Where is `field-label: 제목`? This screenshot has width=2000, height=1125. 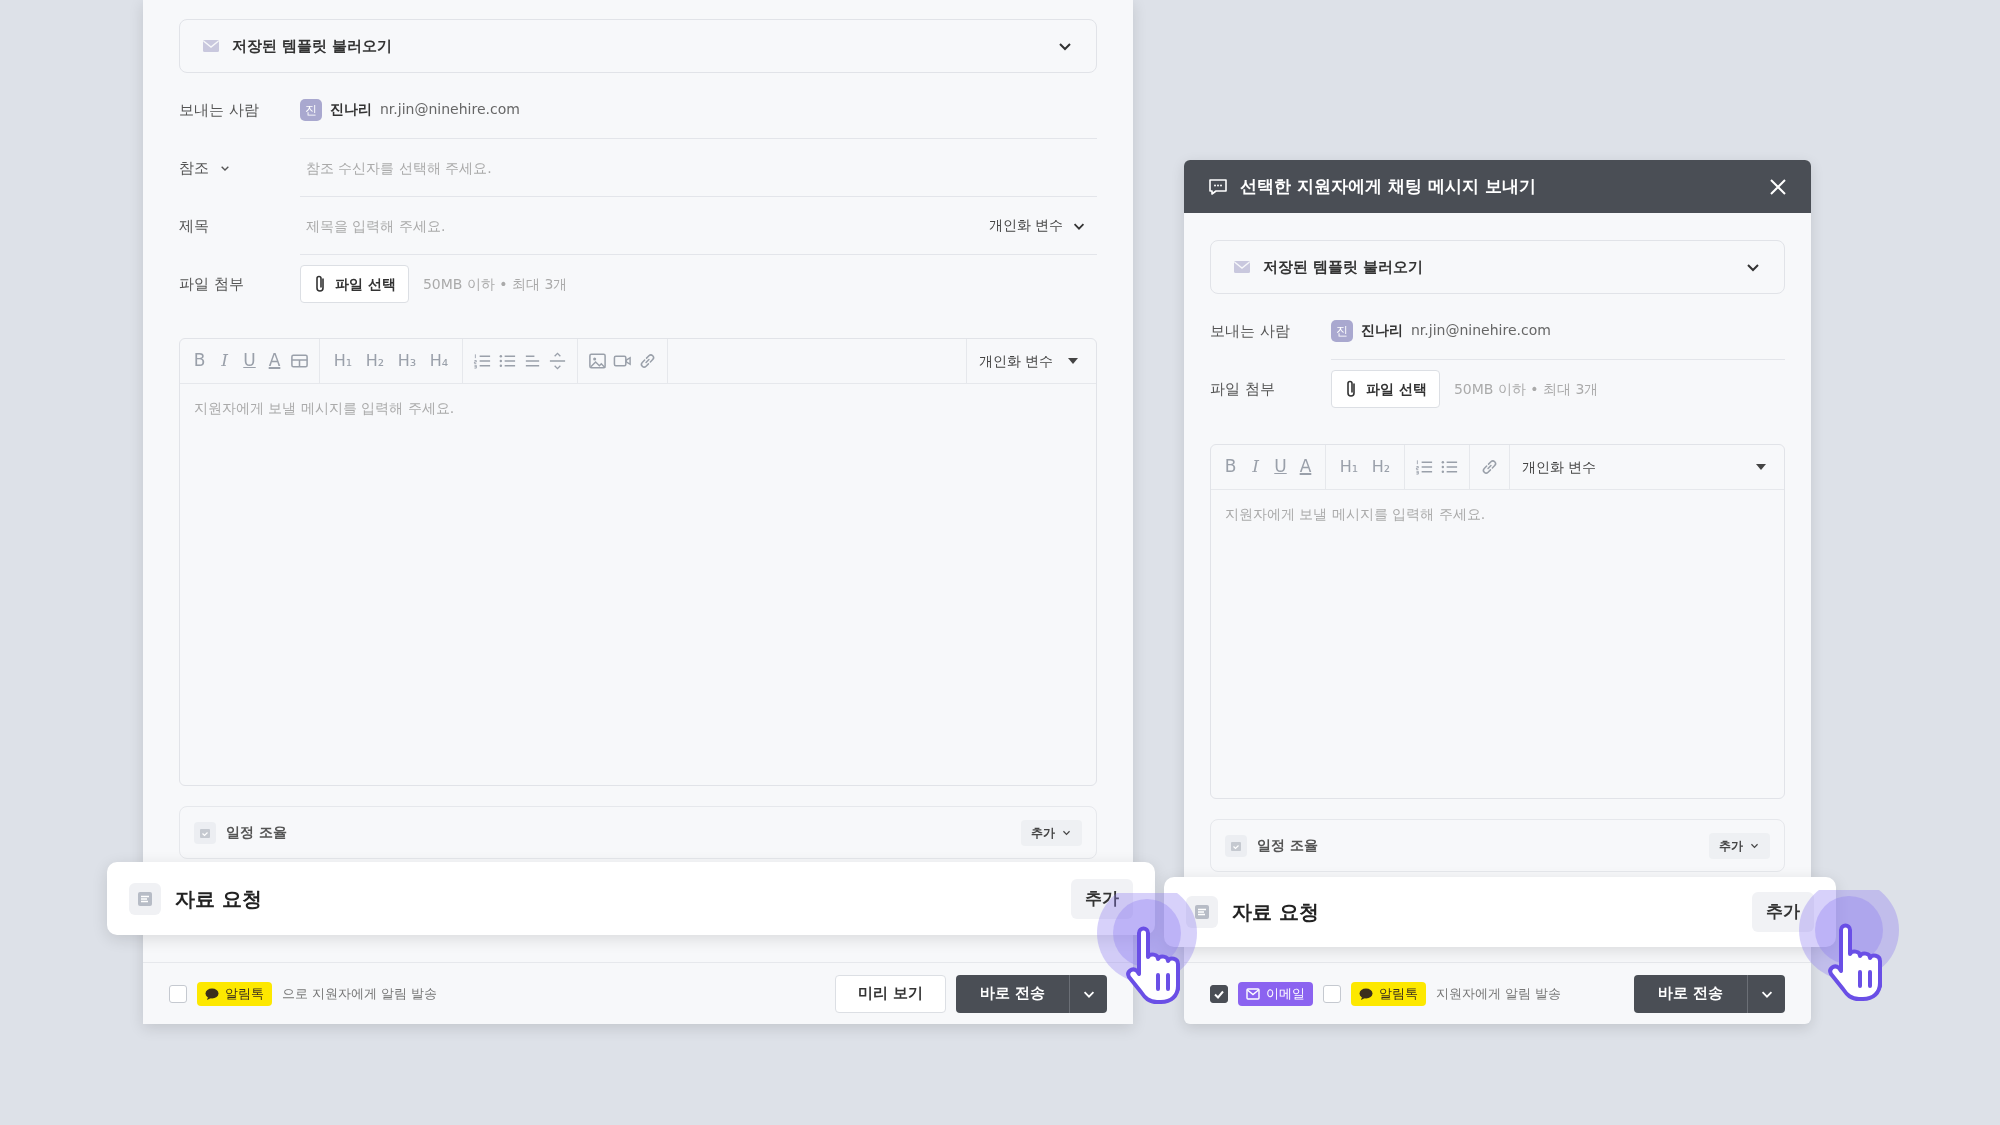
field-label: 제목 is located at coordinates (194, 226).